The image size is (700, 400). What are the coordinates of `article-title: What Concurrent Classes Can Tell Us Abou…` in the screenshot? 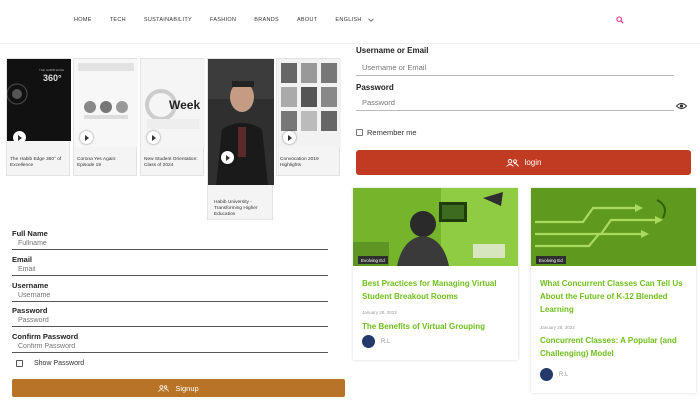 It's located at (615, 296).